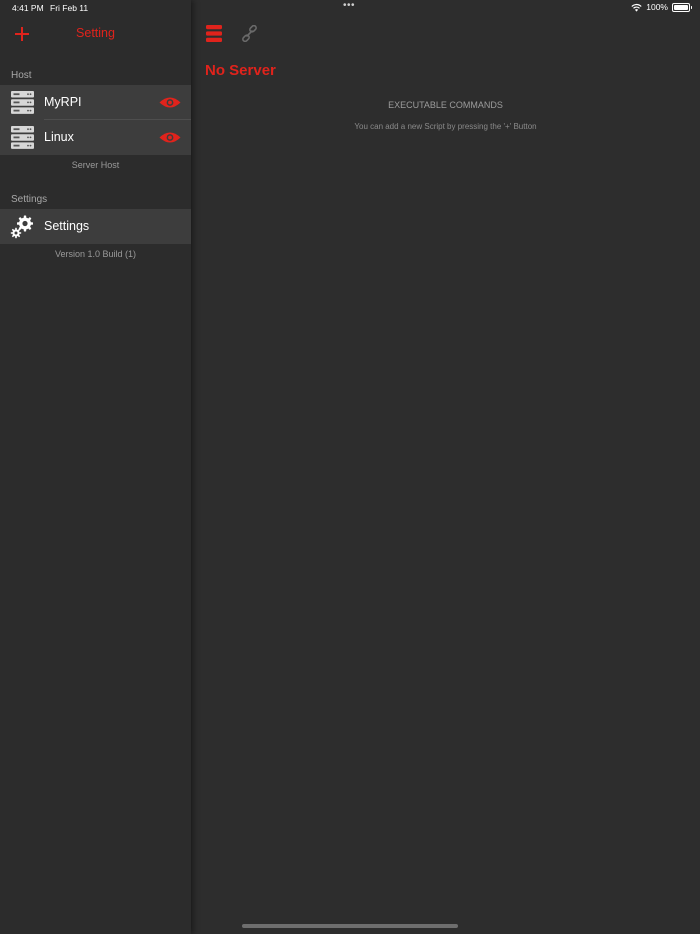 The width and height of the screenshot is (700, 934). What do you see at coordinates (350, 926) in the screenshot?
I see `home-indicator` at bounding box center [350, 926].